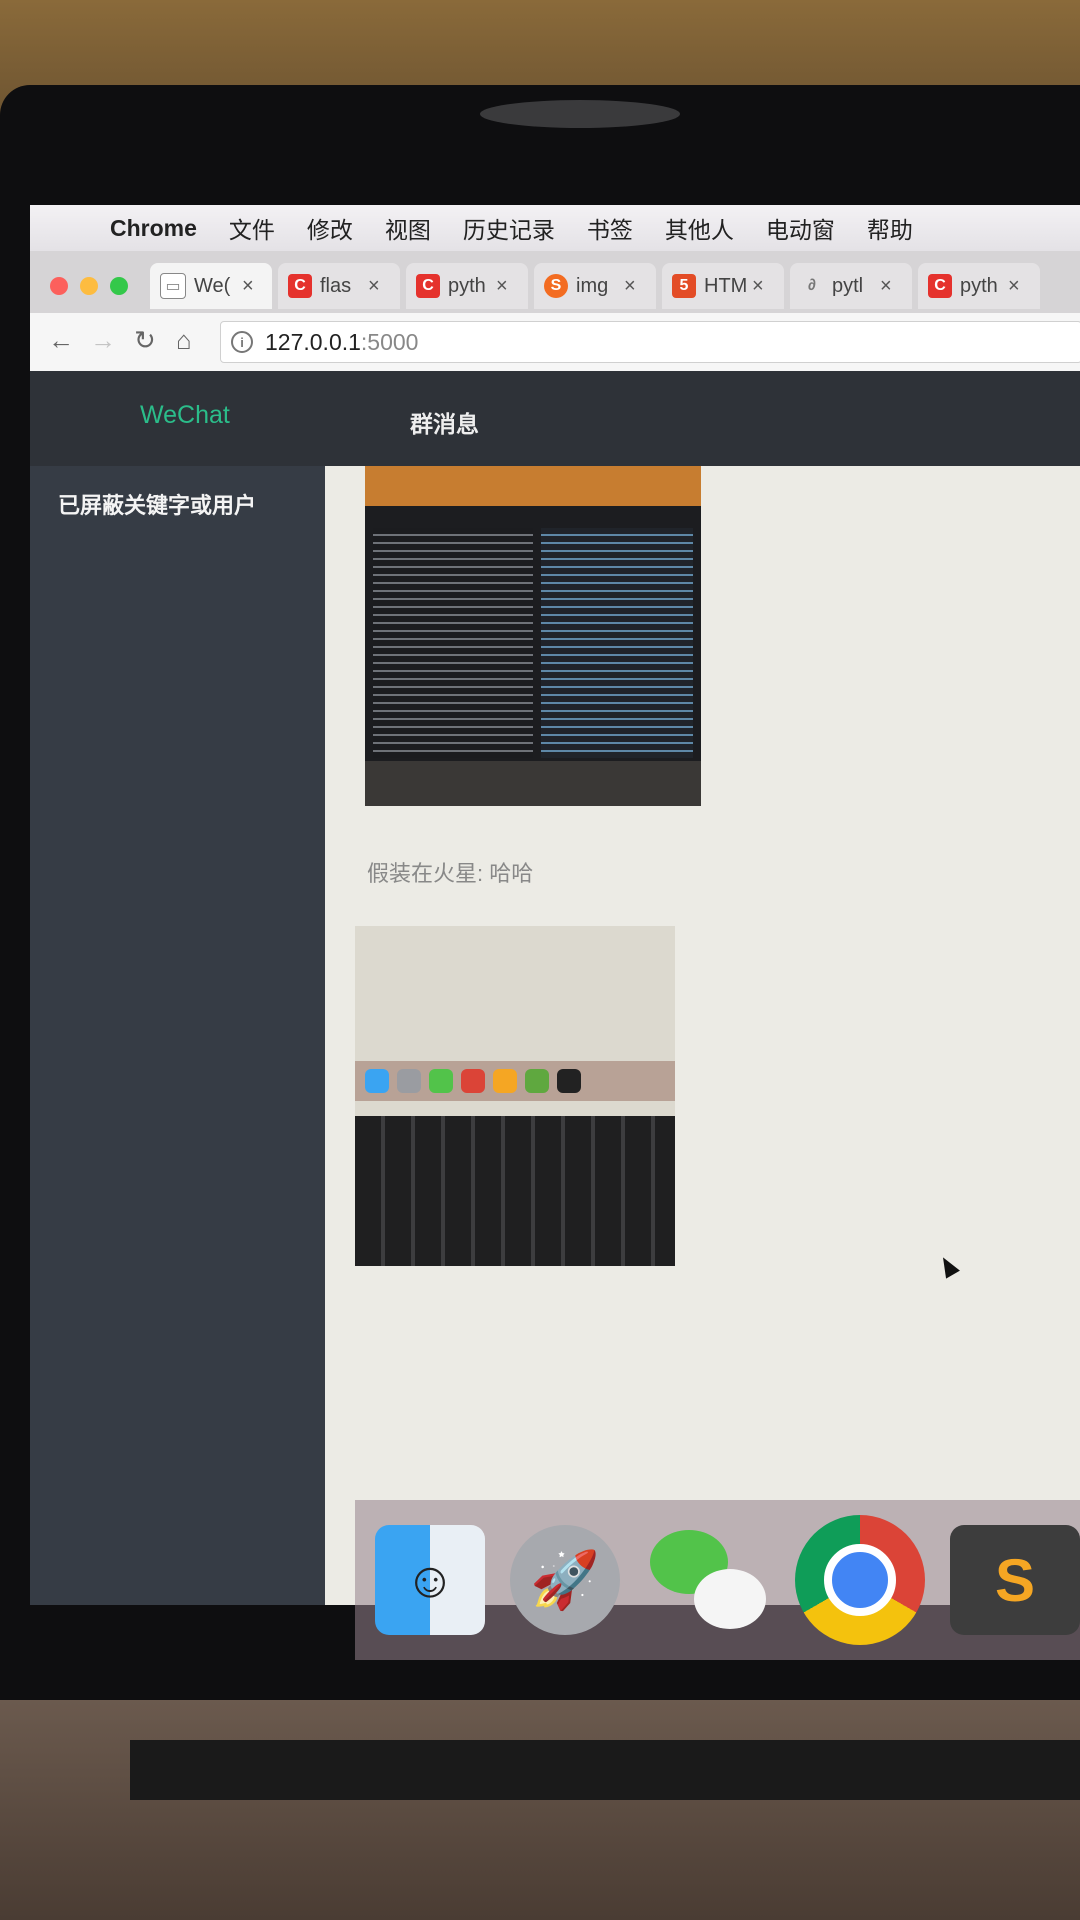 This screenshot has width=1080, height=1920. What do you see at coordinates (453, 643) in the screenshot?
I see `photo-terminal-left` at bounding box center [453, 643].